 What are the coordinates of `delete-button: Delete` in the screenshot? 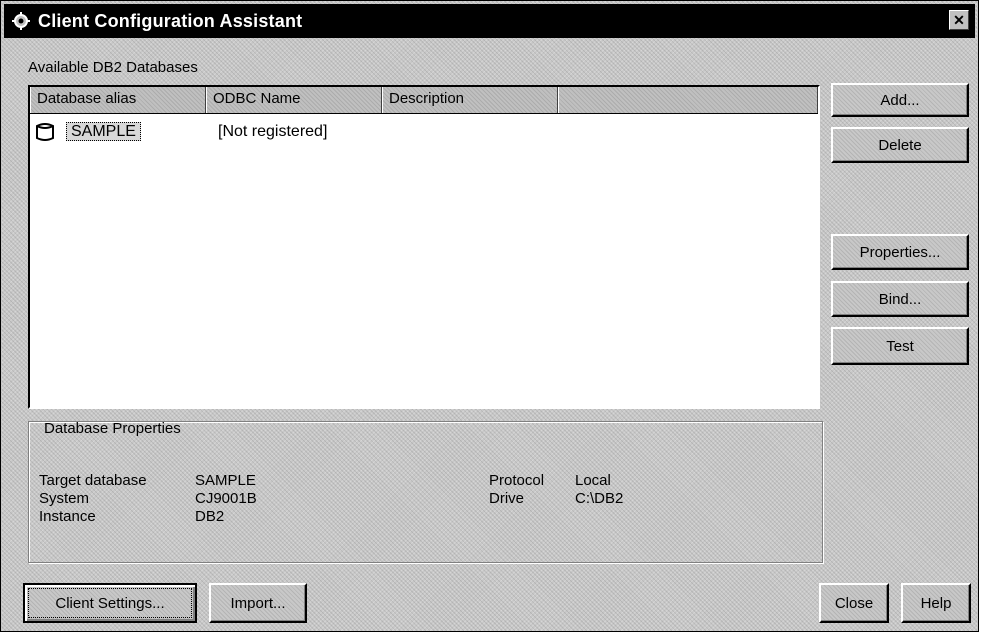 It's located at (900, 145).